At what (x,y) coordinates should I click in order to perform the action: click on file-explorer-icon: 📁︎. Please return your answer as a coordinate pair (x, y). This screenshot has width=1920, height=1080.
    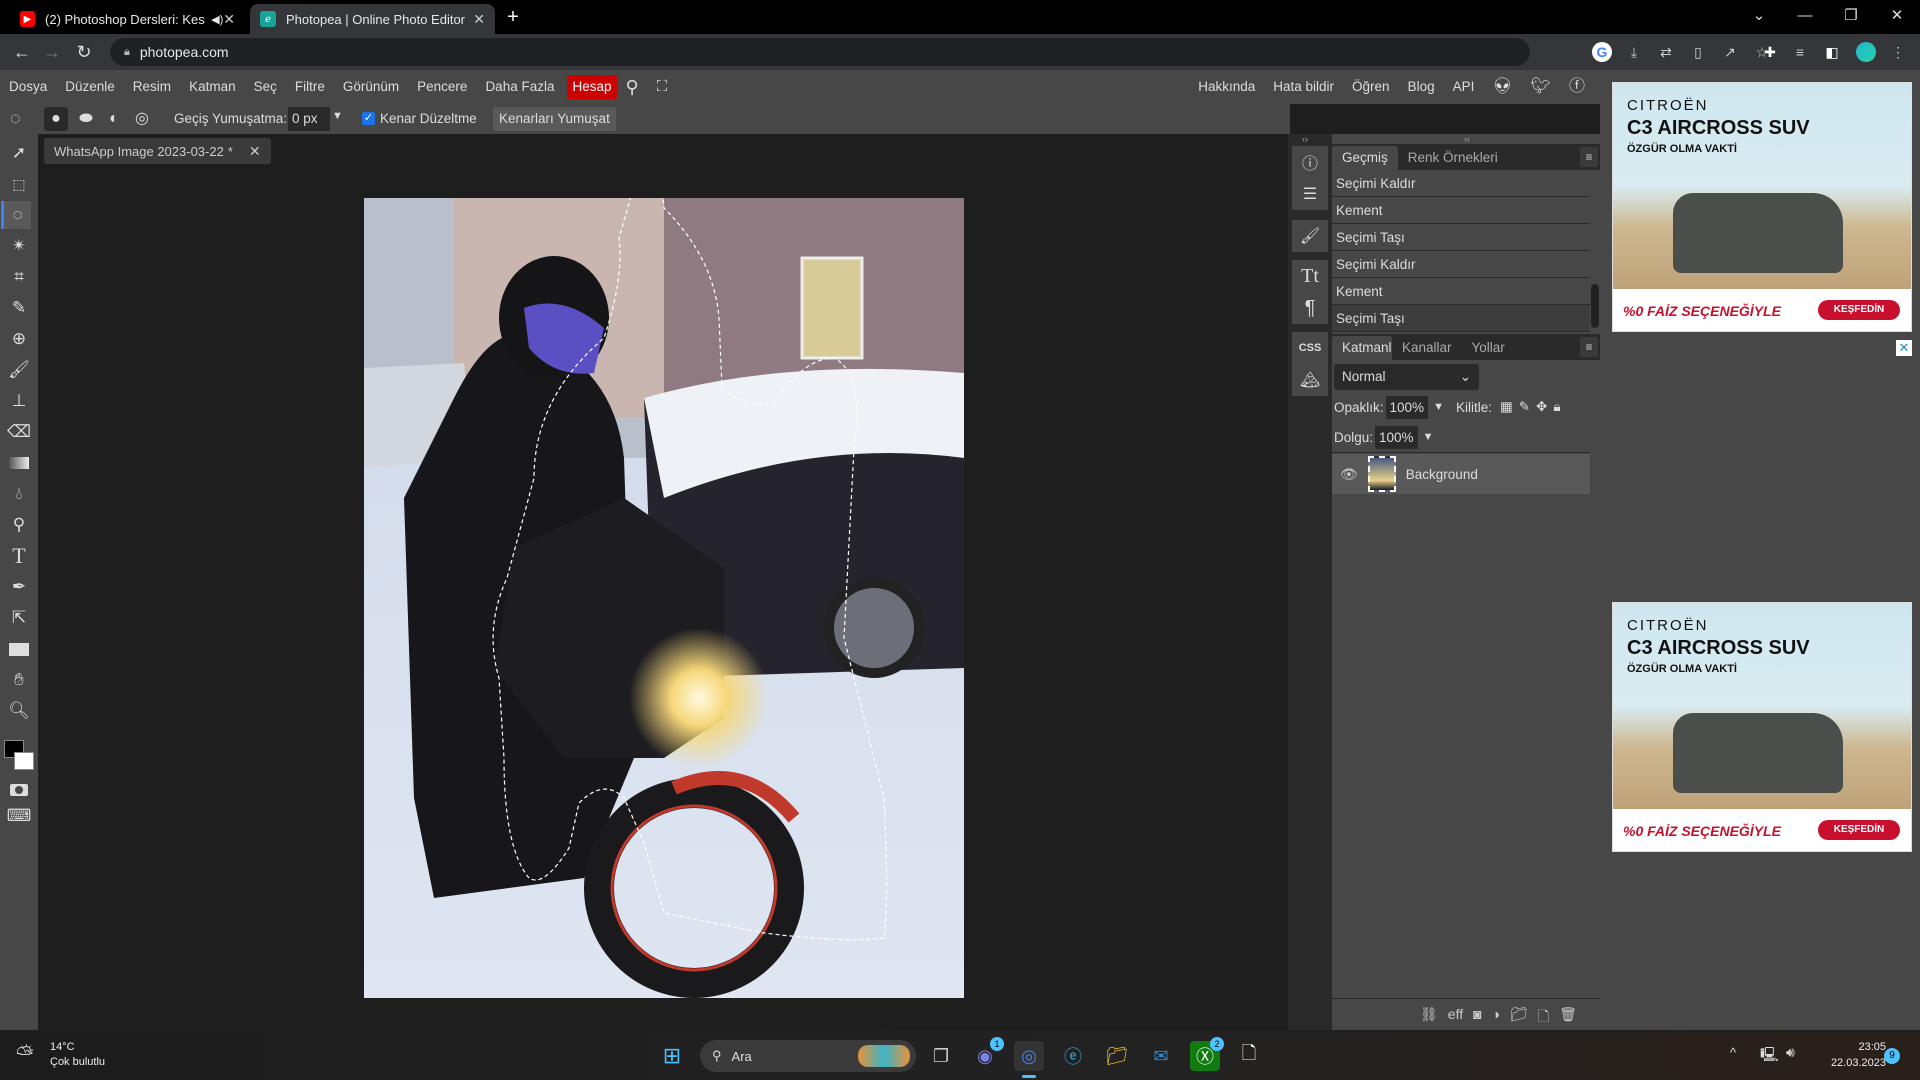
    Looking at the image, I should click on (1117, 1056).